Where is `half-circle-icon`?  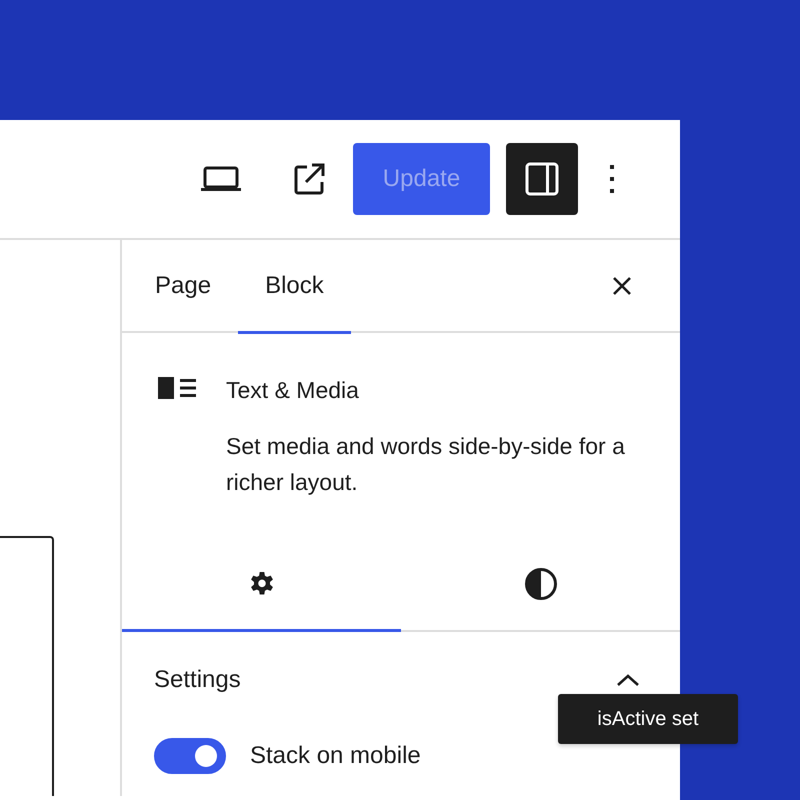
half-circle-icon is located at coordinates (541, 583).